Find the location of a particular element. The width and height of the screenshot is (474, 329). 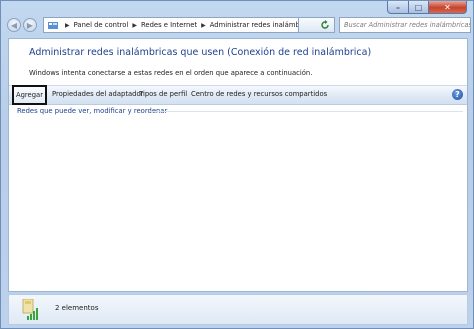

refresh-icon is located at coordinates (325, 24).